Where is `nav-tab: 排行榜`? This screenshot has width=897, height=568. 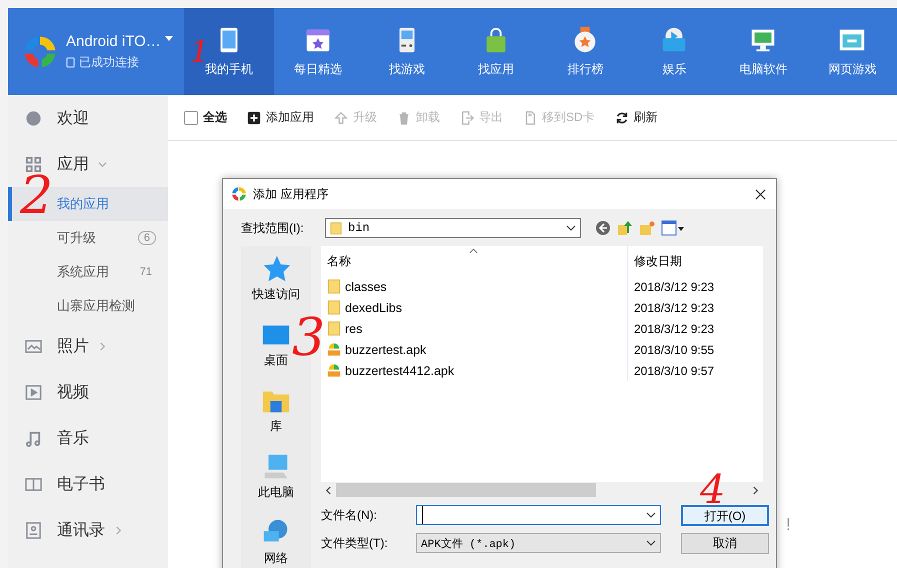
nav-tab: 排行榜 is located at coordinates (585, 51).